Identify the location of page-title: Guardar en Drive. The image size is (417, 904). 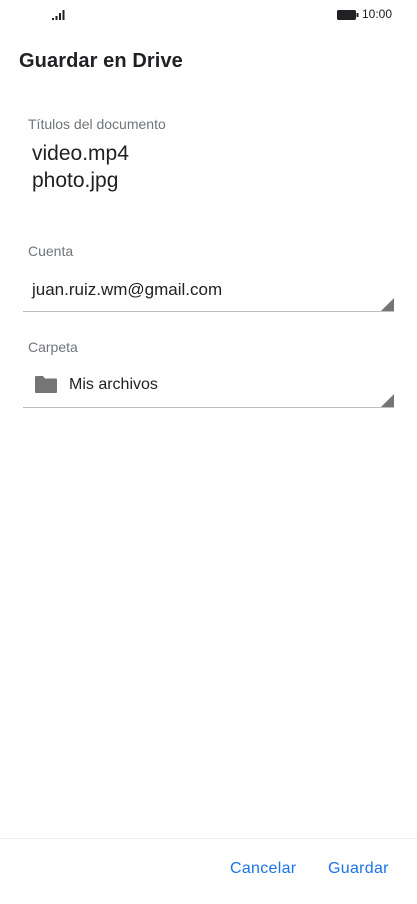
(101, 61).